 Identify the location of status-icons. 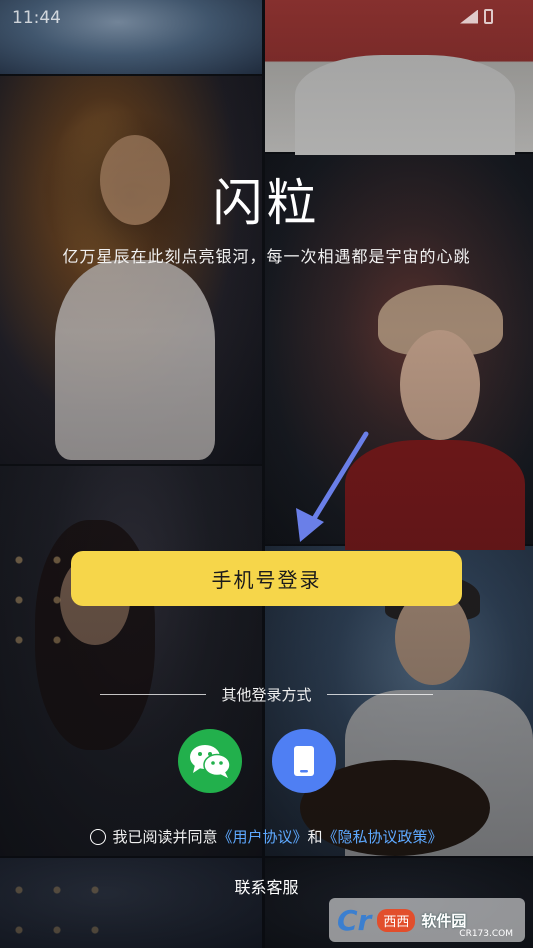
(476, 16).